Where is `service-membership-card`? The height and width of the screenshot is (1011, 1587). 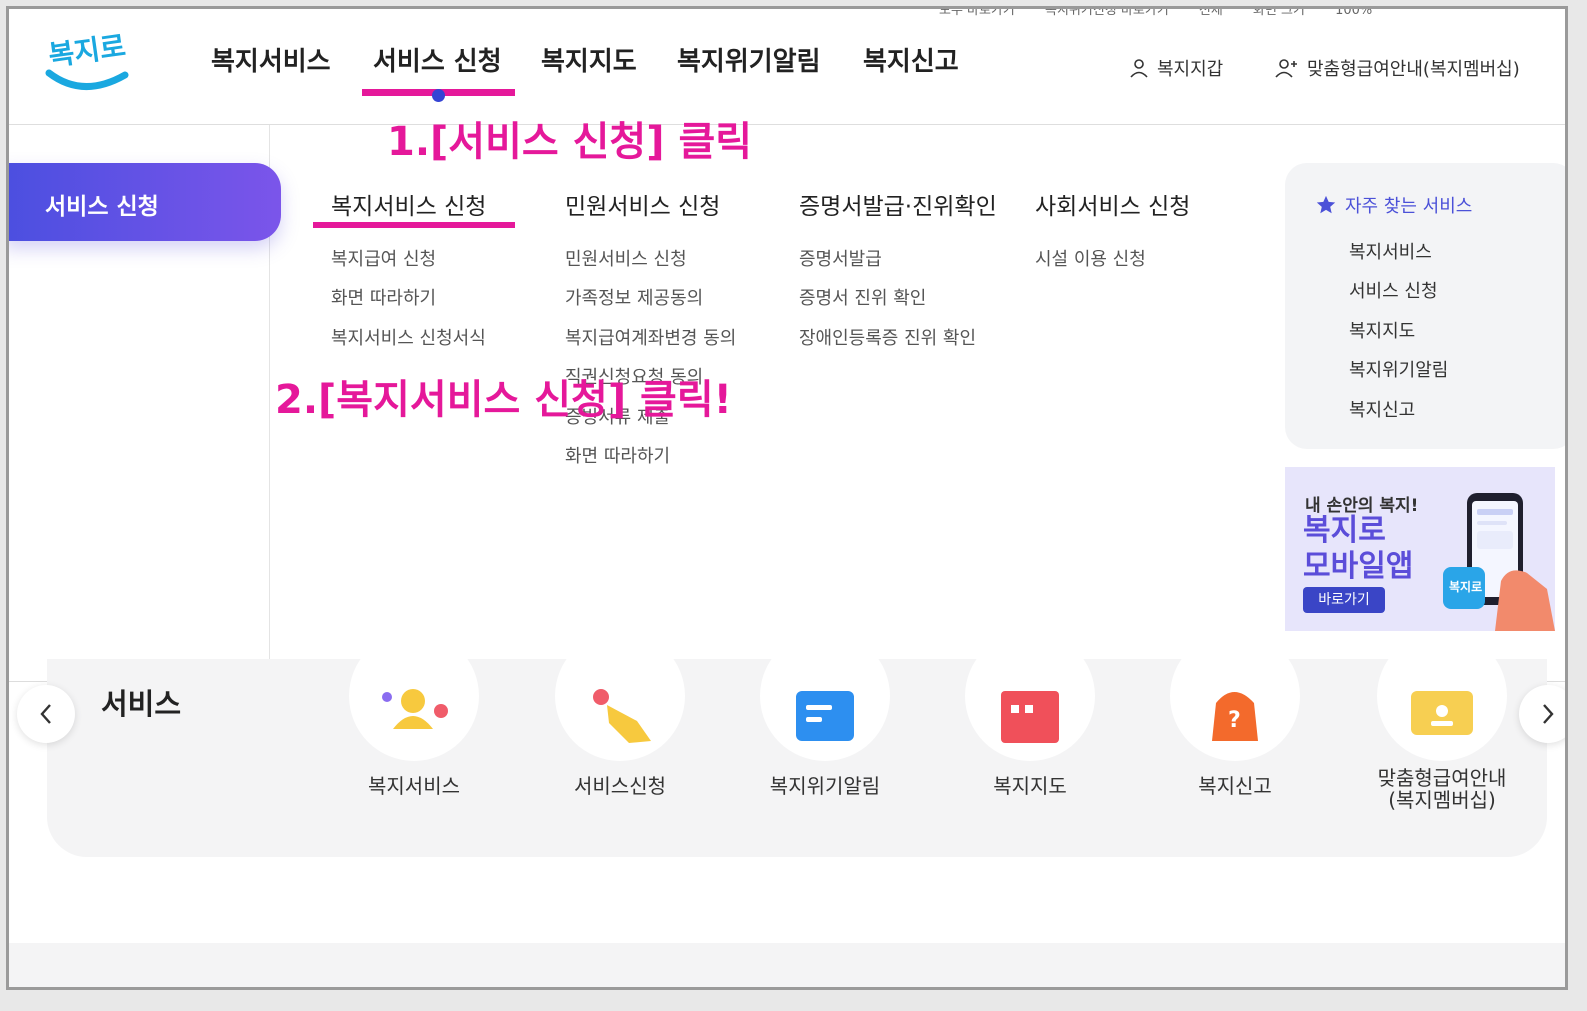 service-membership-card is located at coordinates (1442, 696).